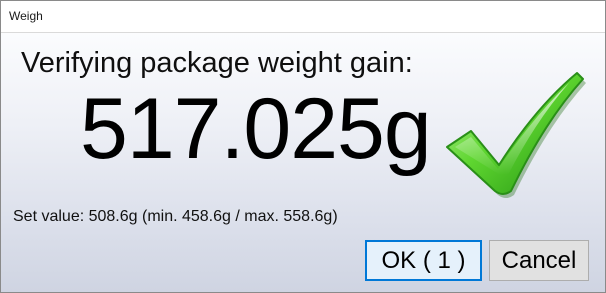  I want to click on title-bar: Weigh, so click(303, 17).